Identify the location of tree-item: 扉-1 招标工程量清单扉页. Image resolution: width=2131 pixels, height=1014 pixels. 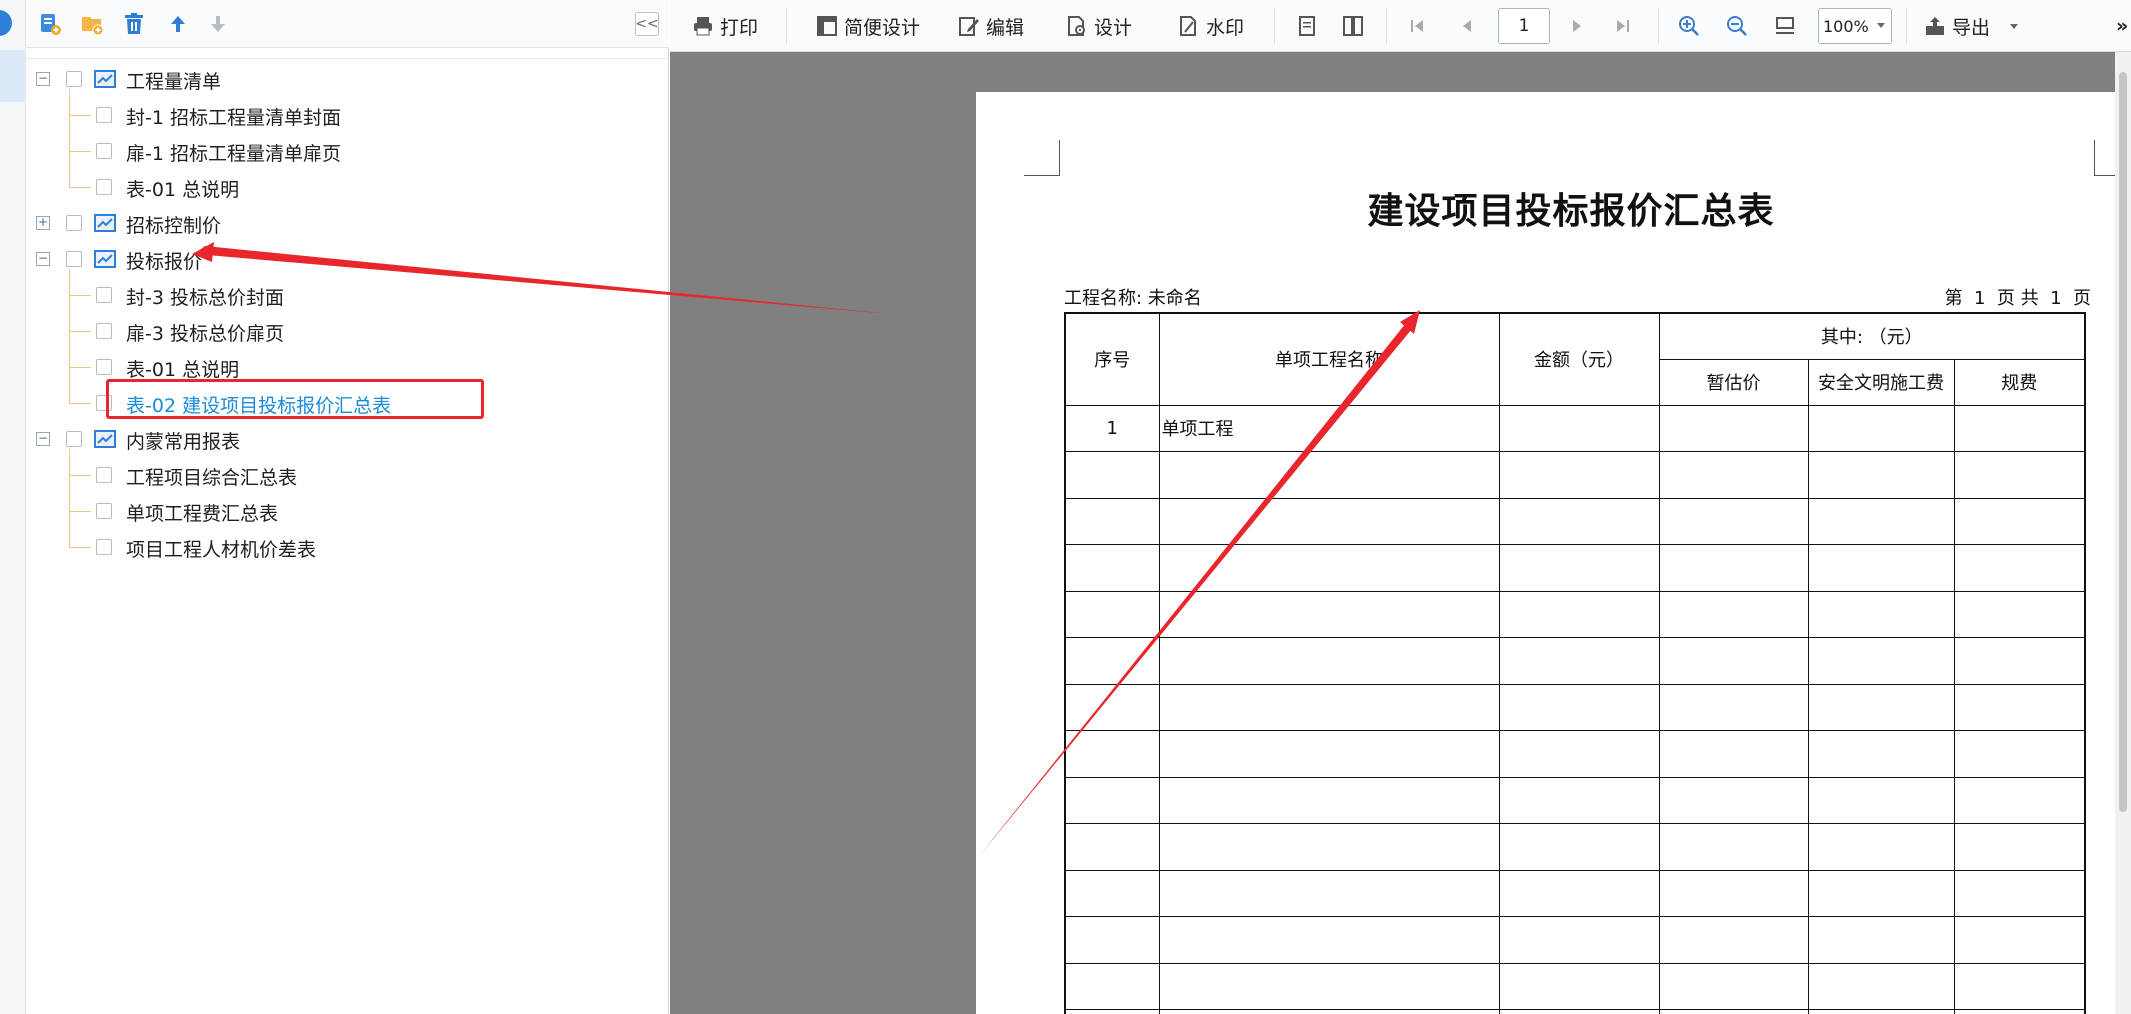
(346, 151).